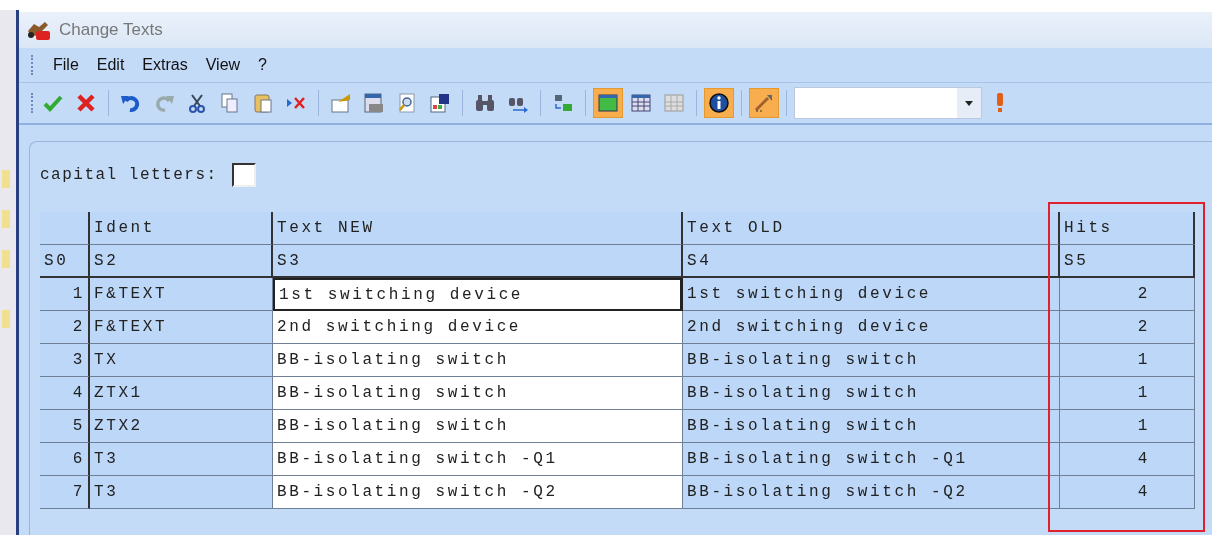  I want to click on row-number: 4, so click(65, 393).